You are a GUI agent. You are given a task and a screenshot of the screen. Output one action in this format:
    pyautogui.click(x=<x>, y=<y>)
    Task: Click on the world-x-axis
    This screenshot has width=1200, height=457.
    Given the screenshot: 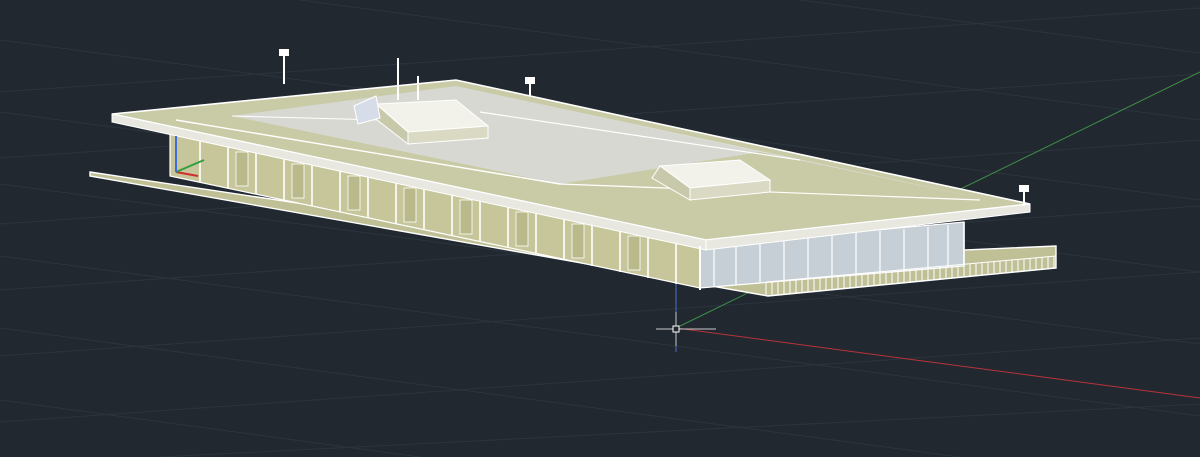 What is the action you would take?
    pyautogui.click(x=937, y=363)
    